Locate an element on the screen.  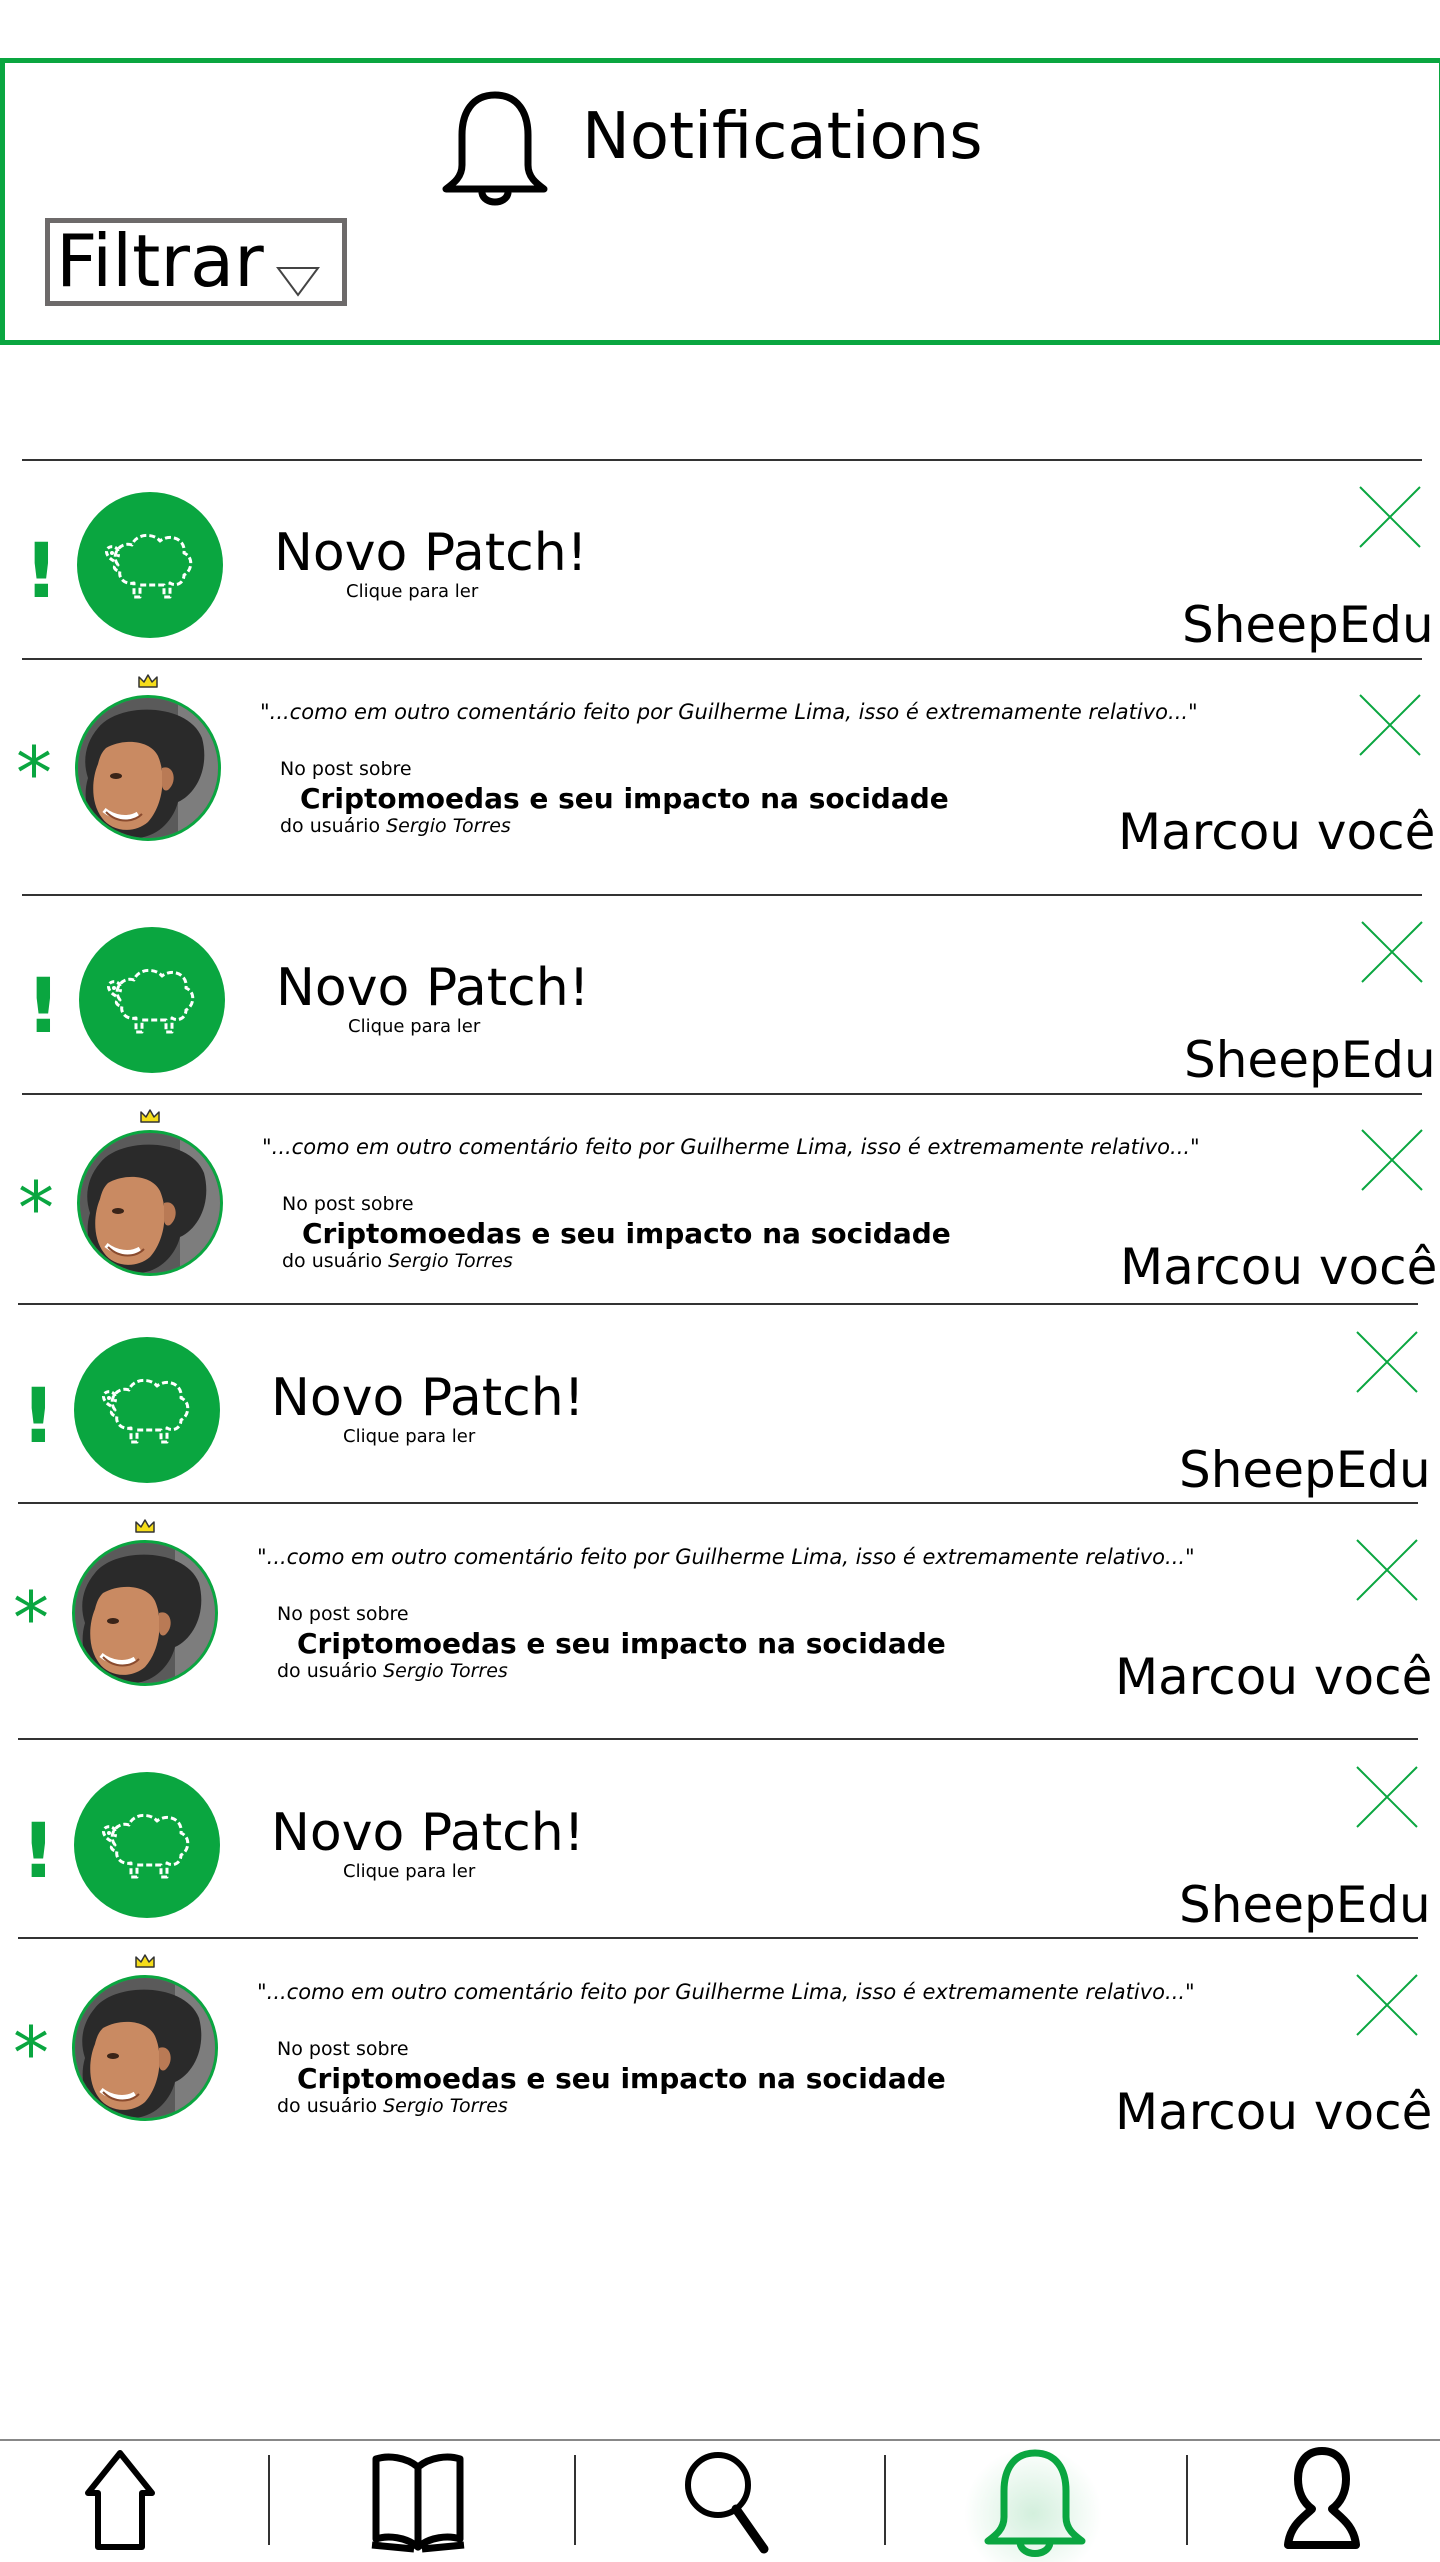
bottom-tab-bar is located at coordinates (720, 2500).